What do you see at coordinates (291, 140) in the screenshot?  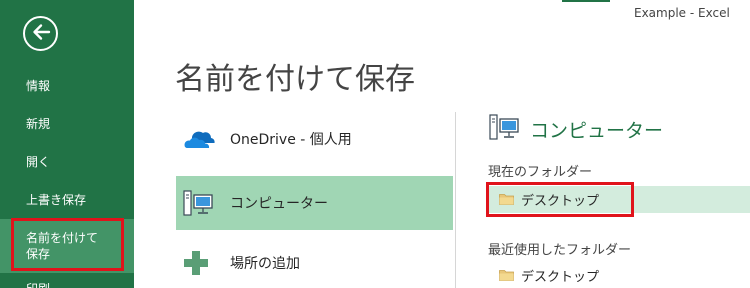 I see `place-onedrive-label: OneDrive - 個人用` at bounding box center [291, 140].